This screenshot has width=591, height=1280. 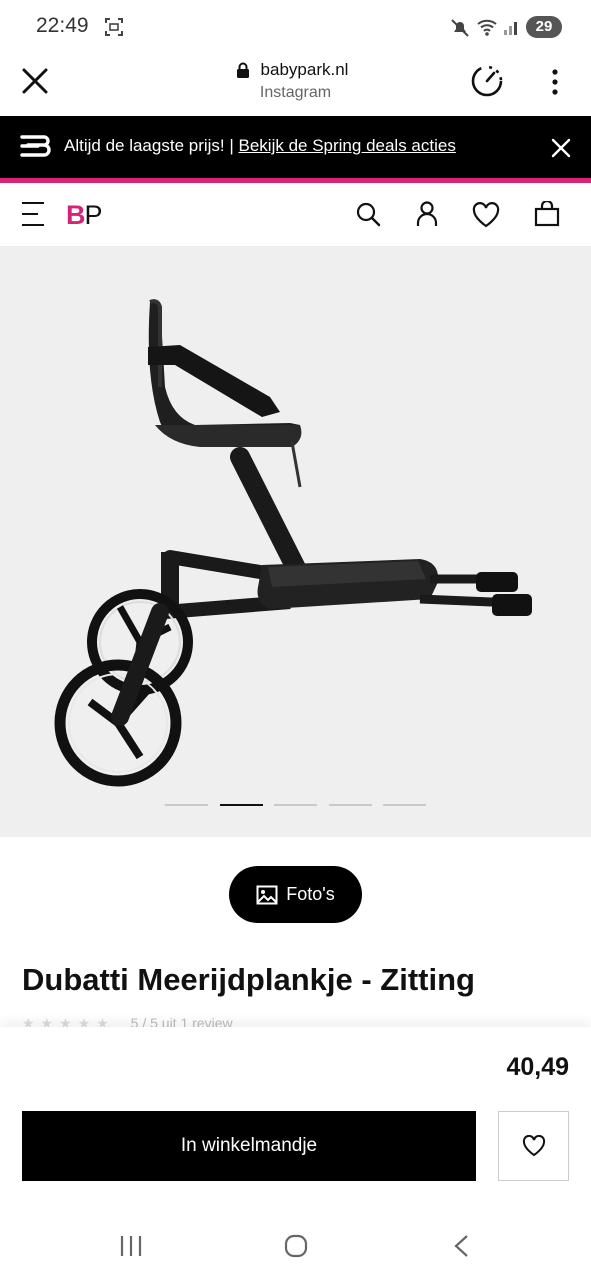 I want to click on status-time: 22:49, so click(x=62, y=25).